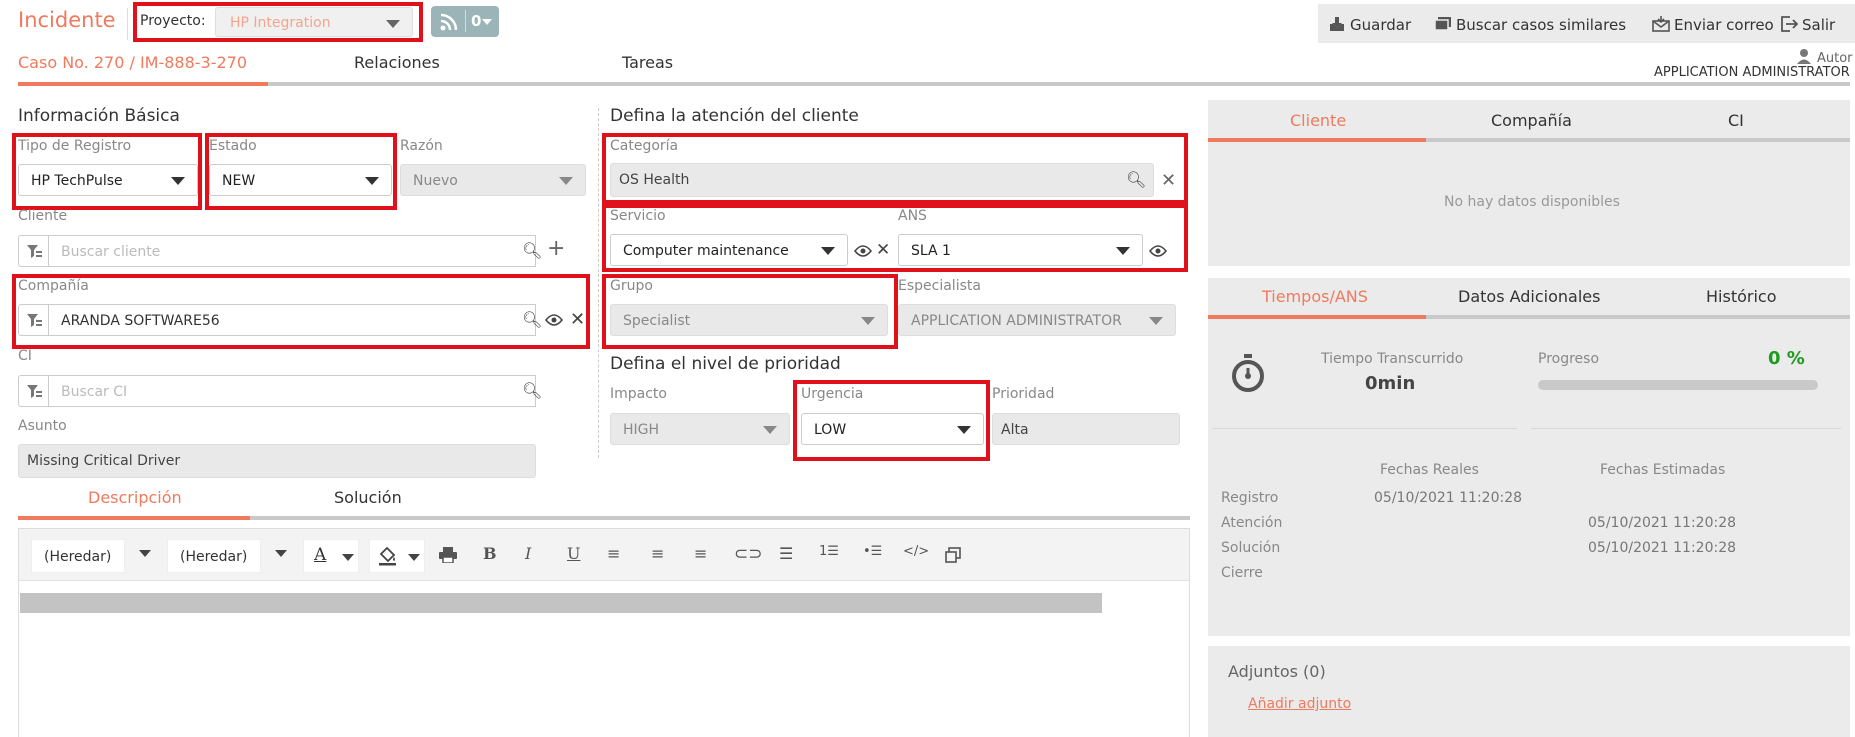 This screenshot has width=1855, height=737. Describe the element at coordinates (490, 553) in the screenshot. I see `bold-icon: B` at that location.